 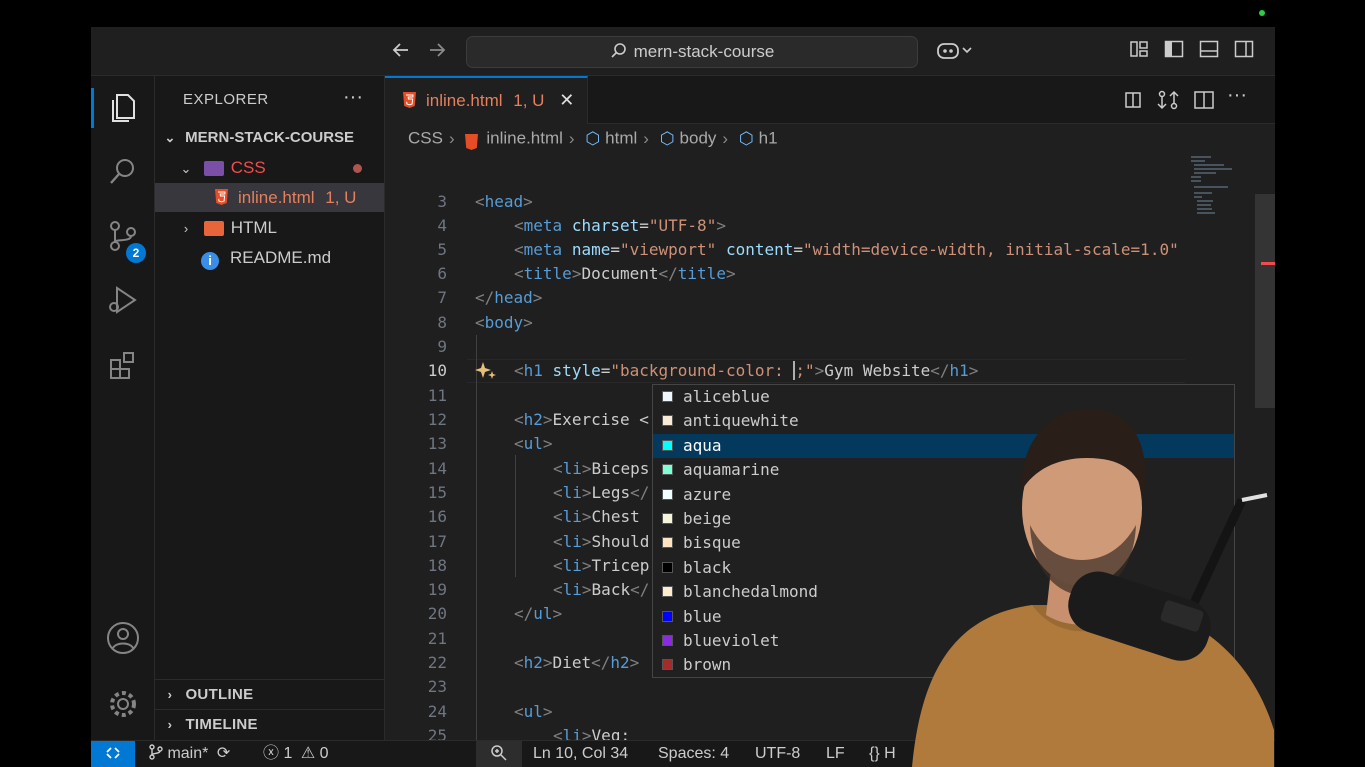 I want to click on breadcrumb-css: CSS, so click(x=425, y=138).